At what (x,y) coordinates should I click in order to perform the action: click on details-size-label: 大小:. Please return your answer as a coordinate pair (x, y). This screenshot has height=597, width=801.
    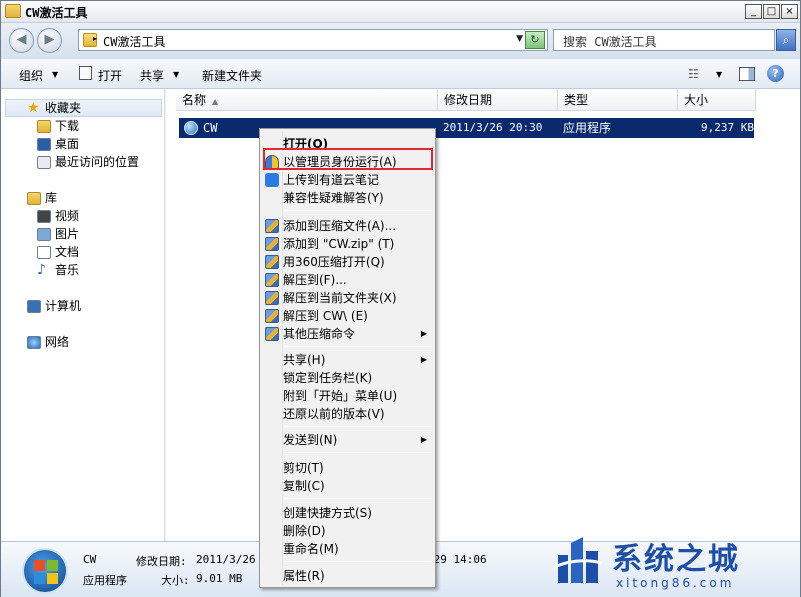
    Looking at the image, I should click on (175, 580).